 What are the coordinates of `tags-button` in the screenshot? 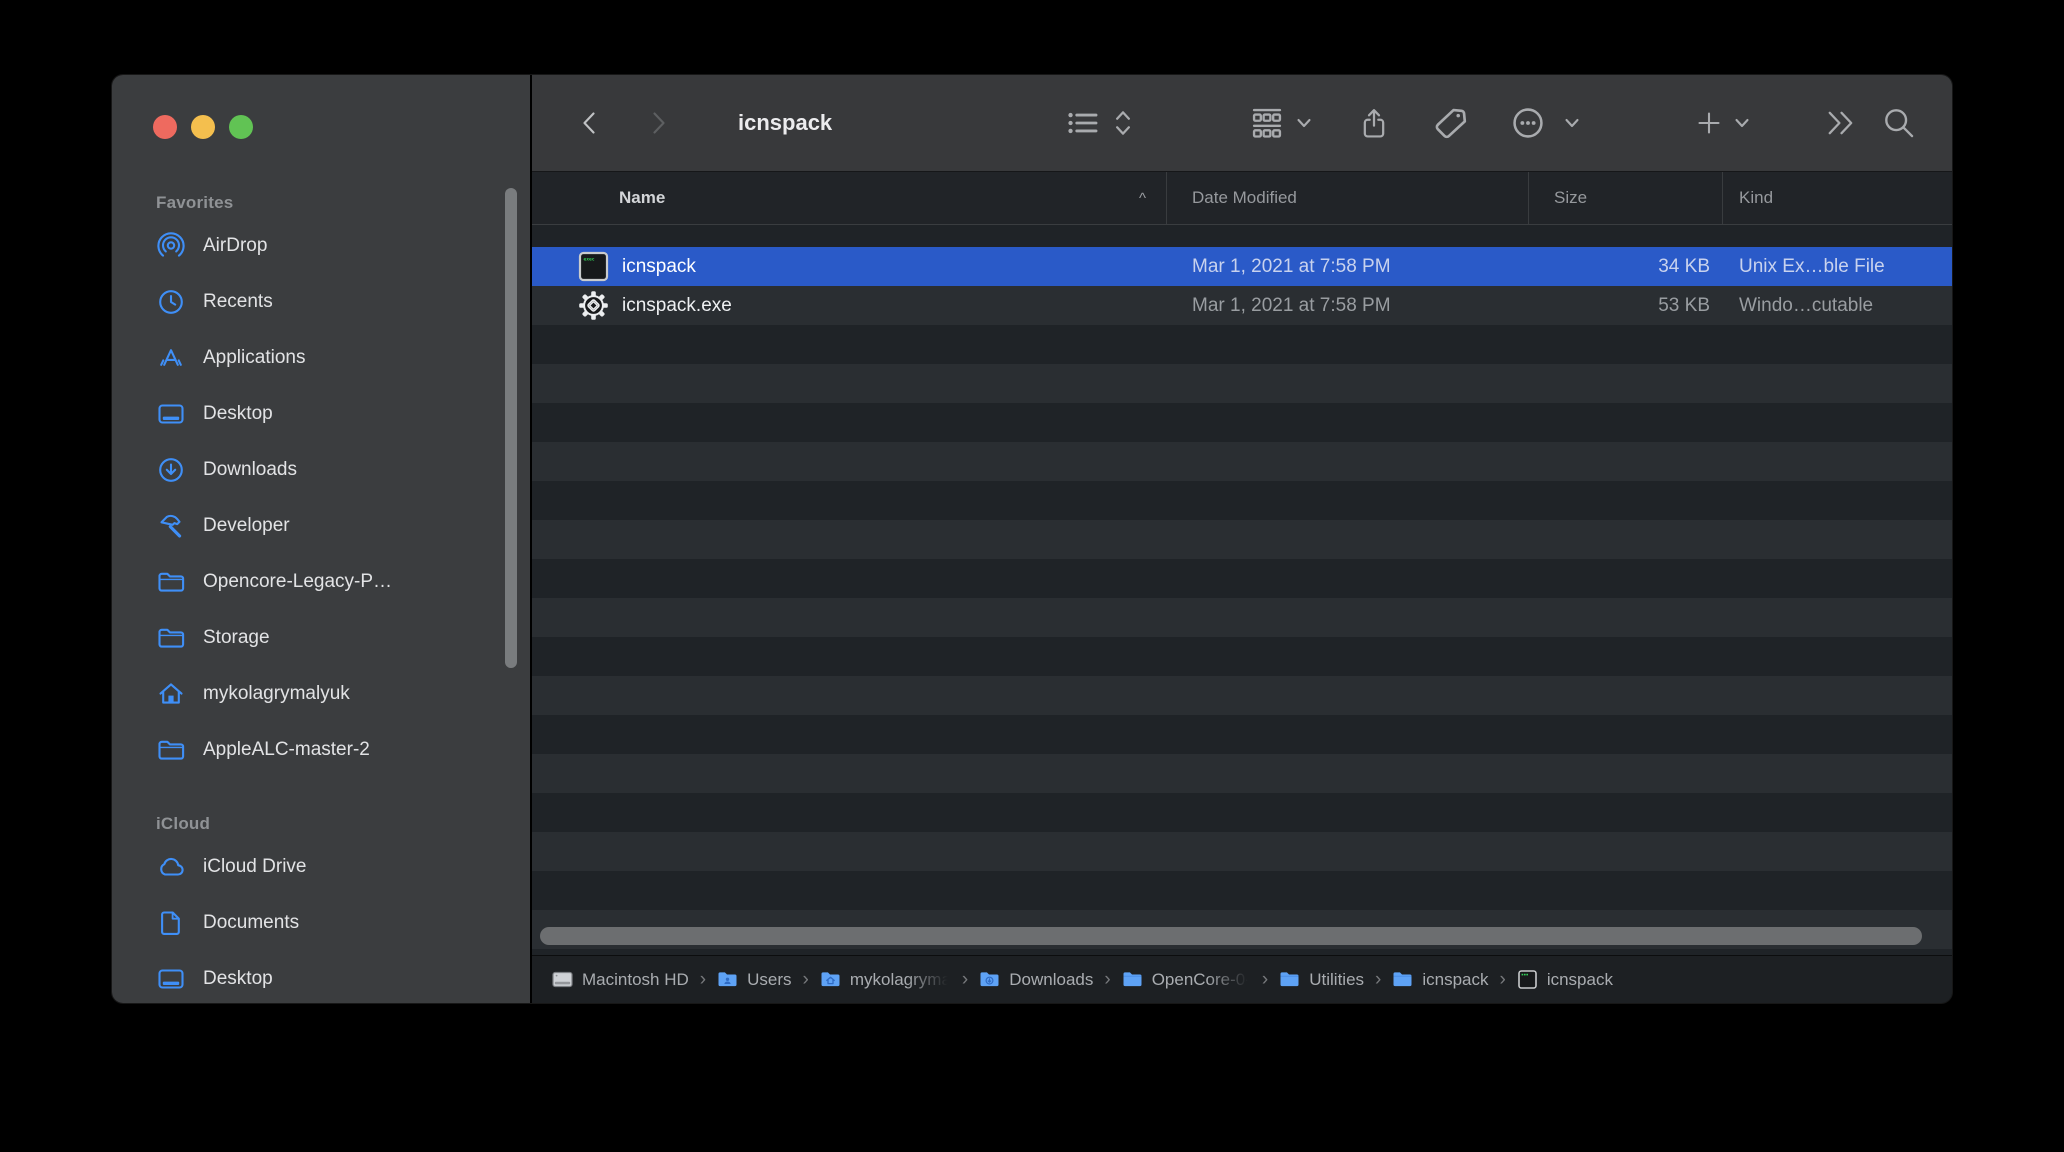 It's located at (1451, 123).